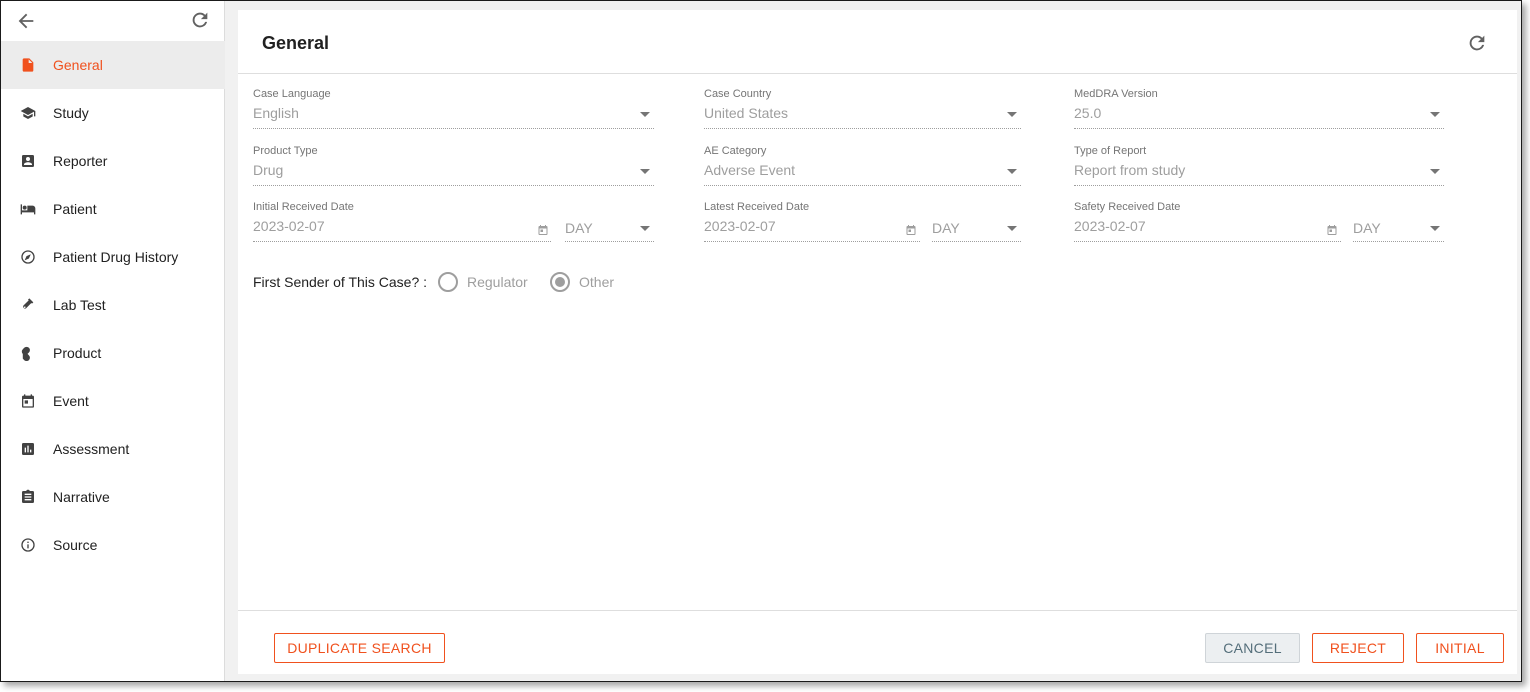 Image resolution: width=1530 pixels, height=692 pixels. What do you see at coordinates (738, 94) in the screenshot?
I see `case-country-label: Case Country` at bounding box center [738, 94].